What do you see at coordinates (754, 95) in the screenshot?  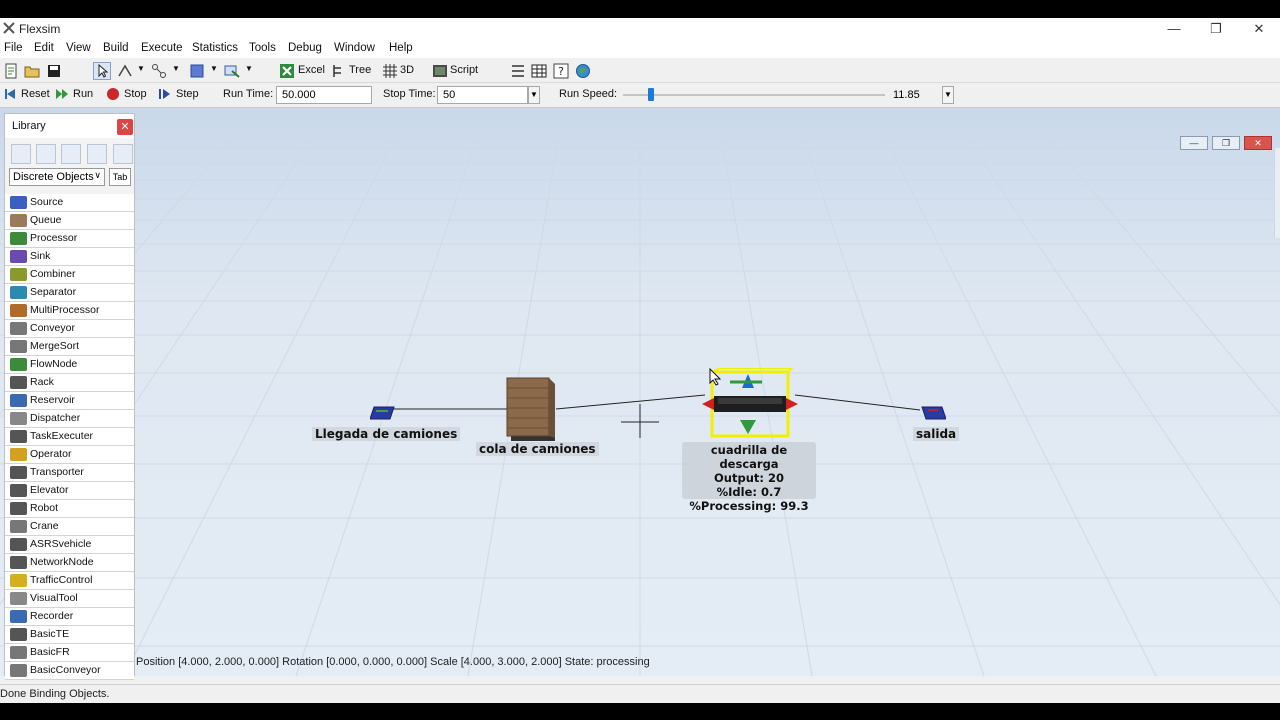 I see `run-speed-track` at bounding box center [754, 95].